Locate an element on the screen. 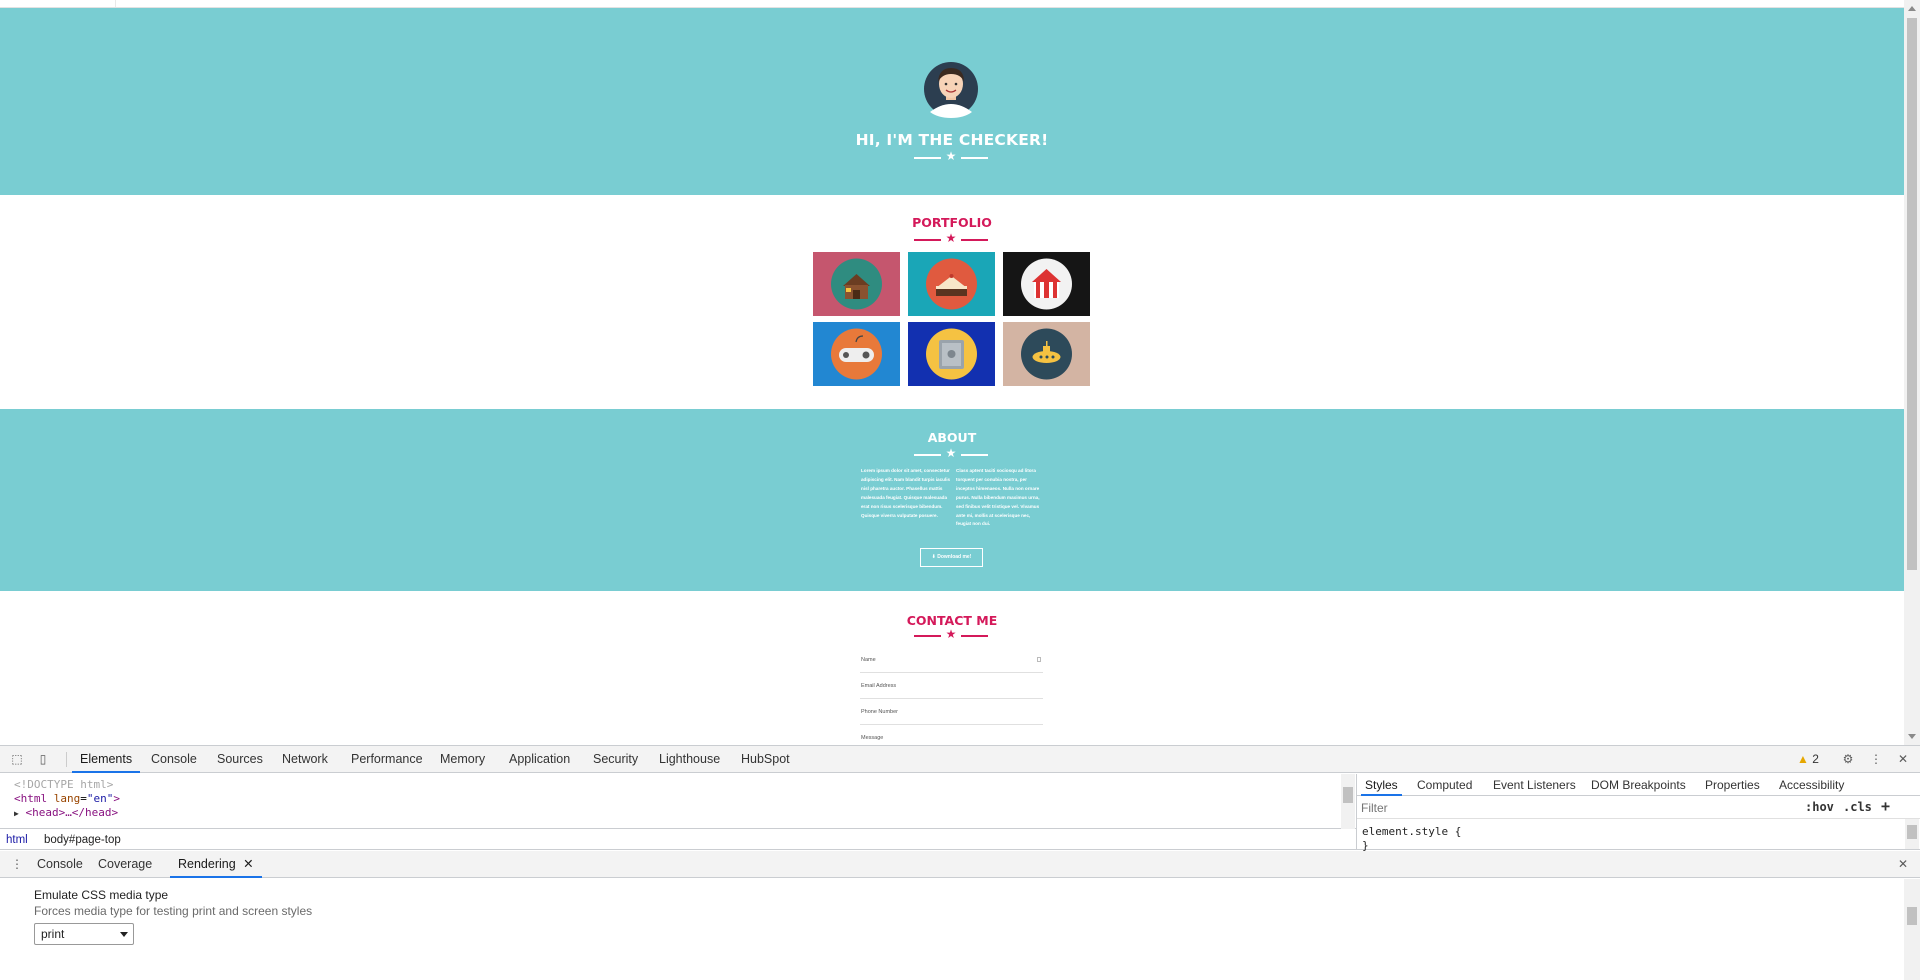  media-type-value: print is located at coordinates (53, 934).